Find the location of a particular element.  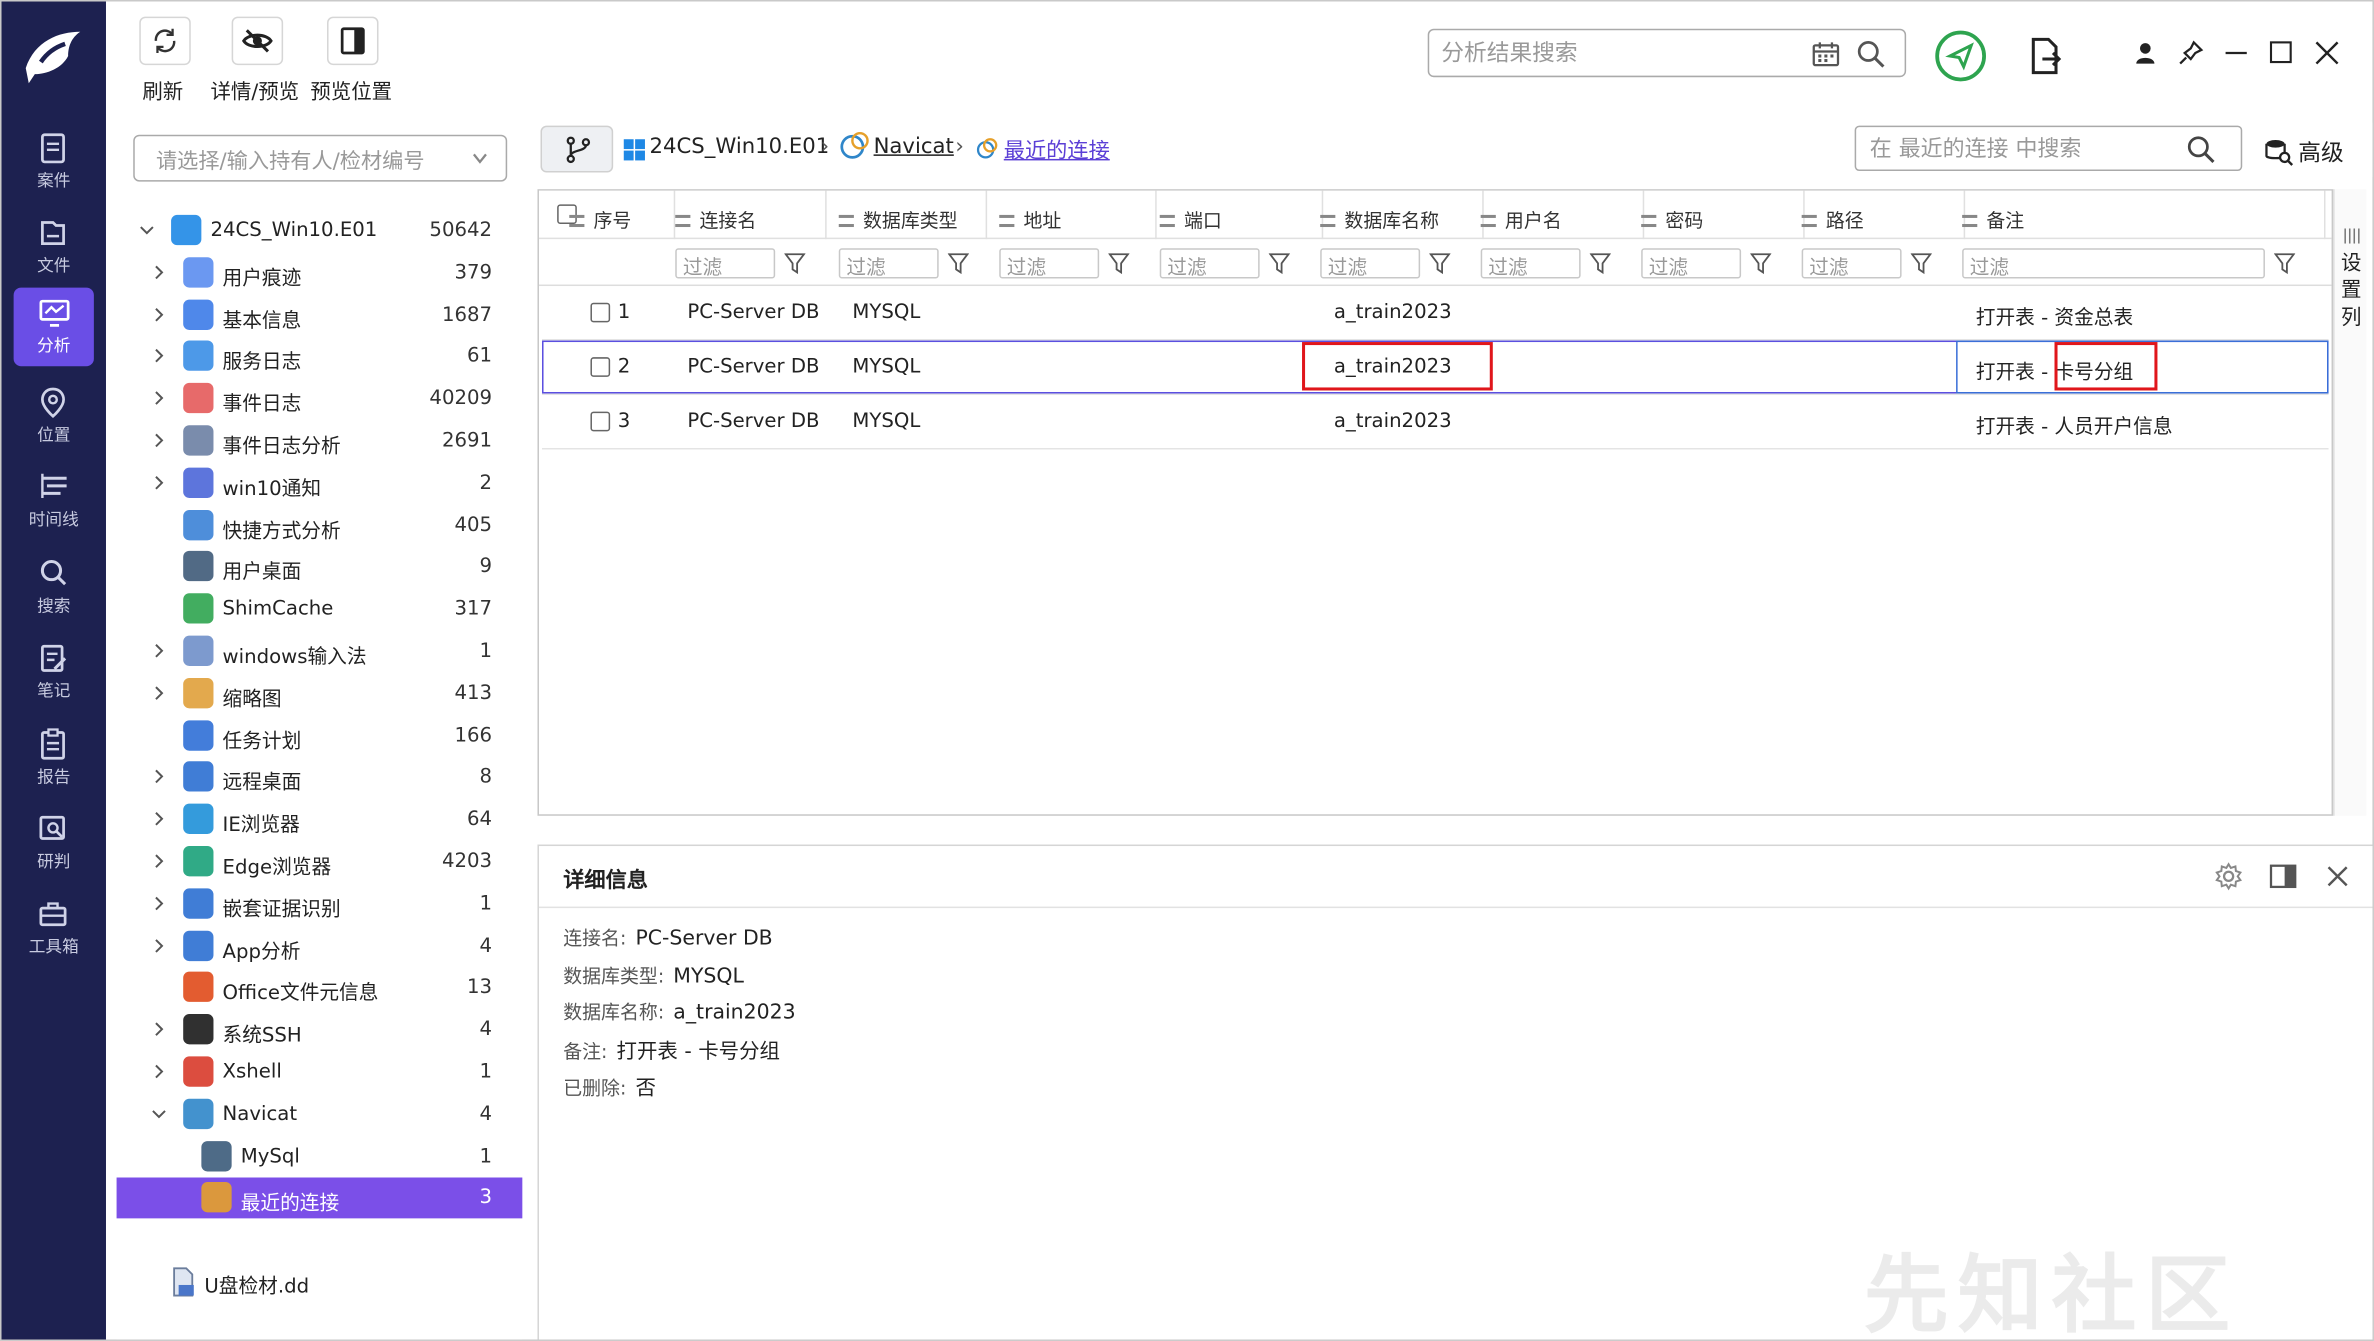

column-header: 密码 is located at coordinates (1723, 215).